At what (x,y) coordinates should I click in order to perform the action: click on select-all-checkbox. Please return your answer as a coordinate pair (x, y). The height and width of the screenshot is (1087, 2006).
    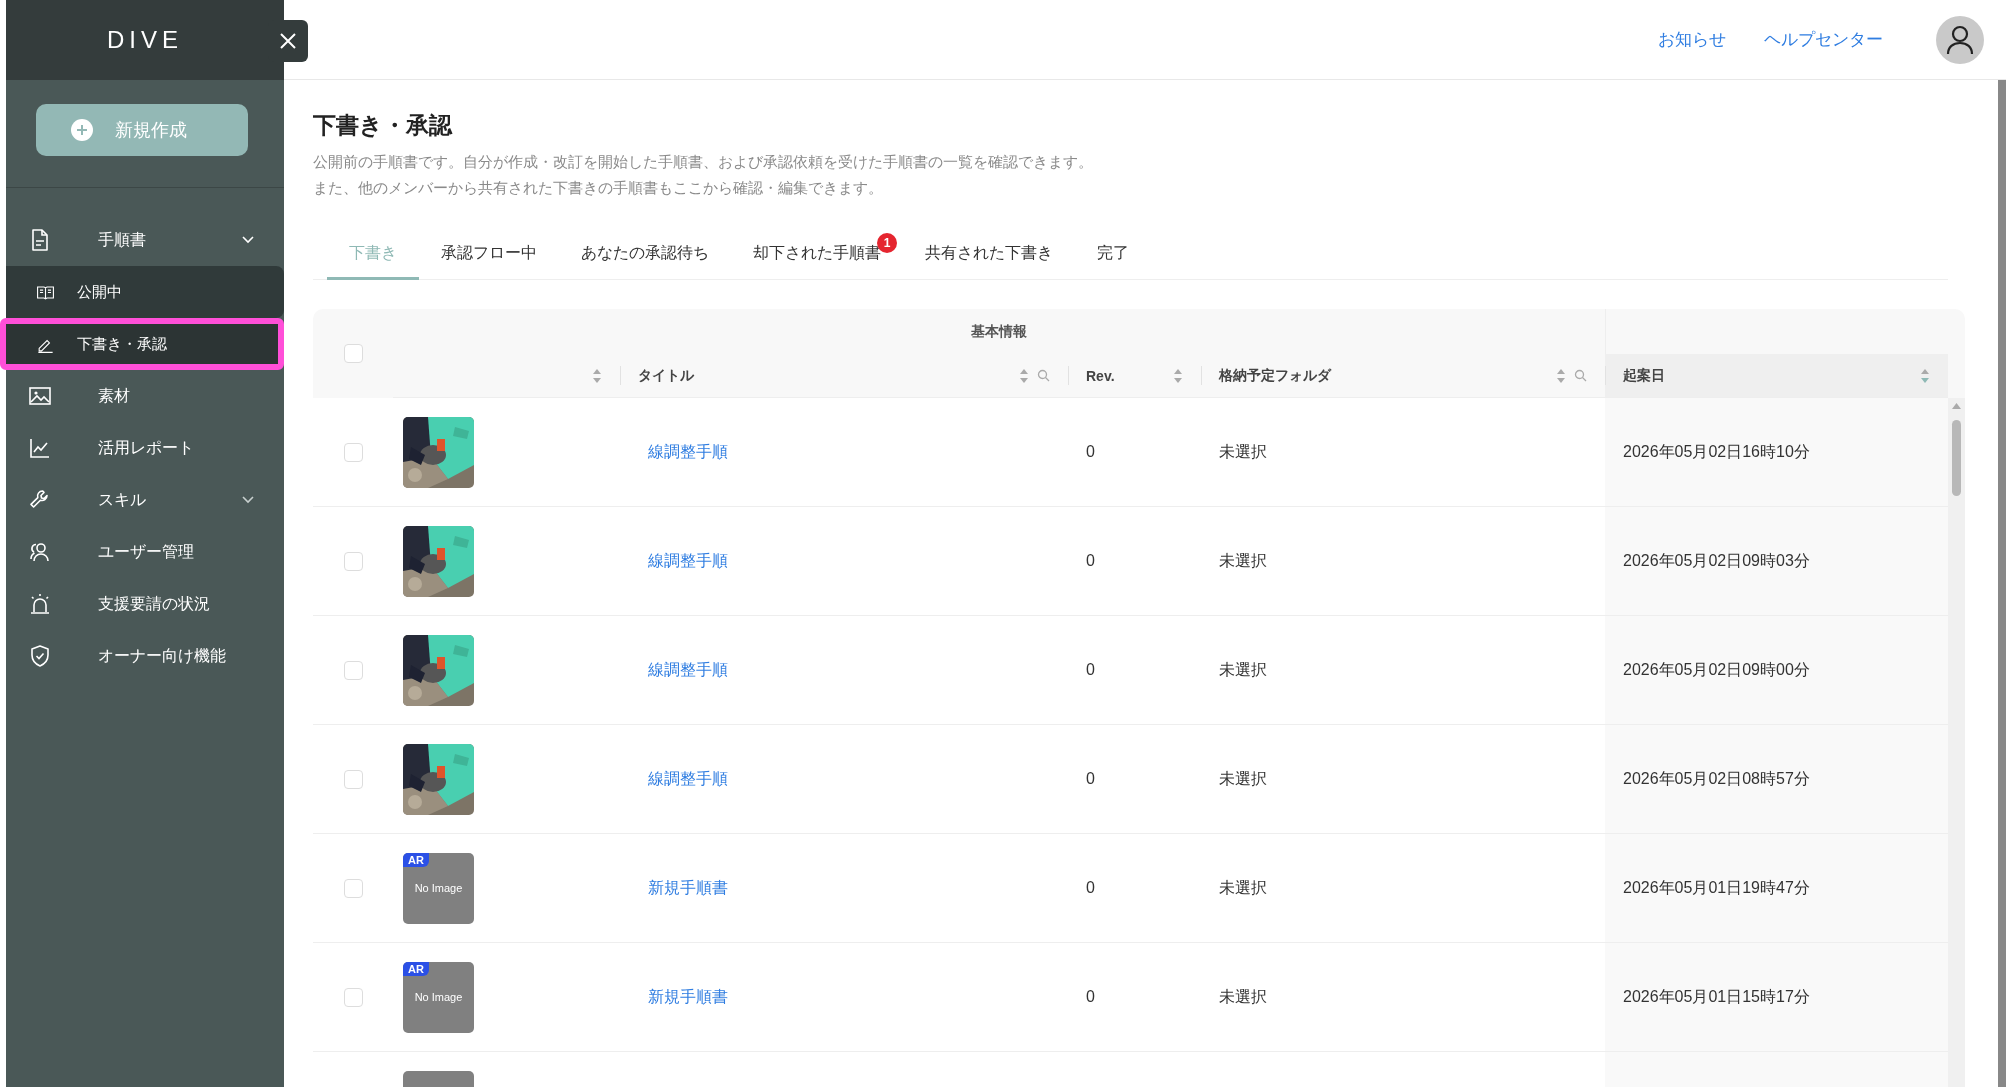
    Looking at the image, I should click on (353, 353).